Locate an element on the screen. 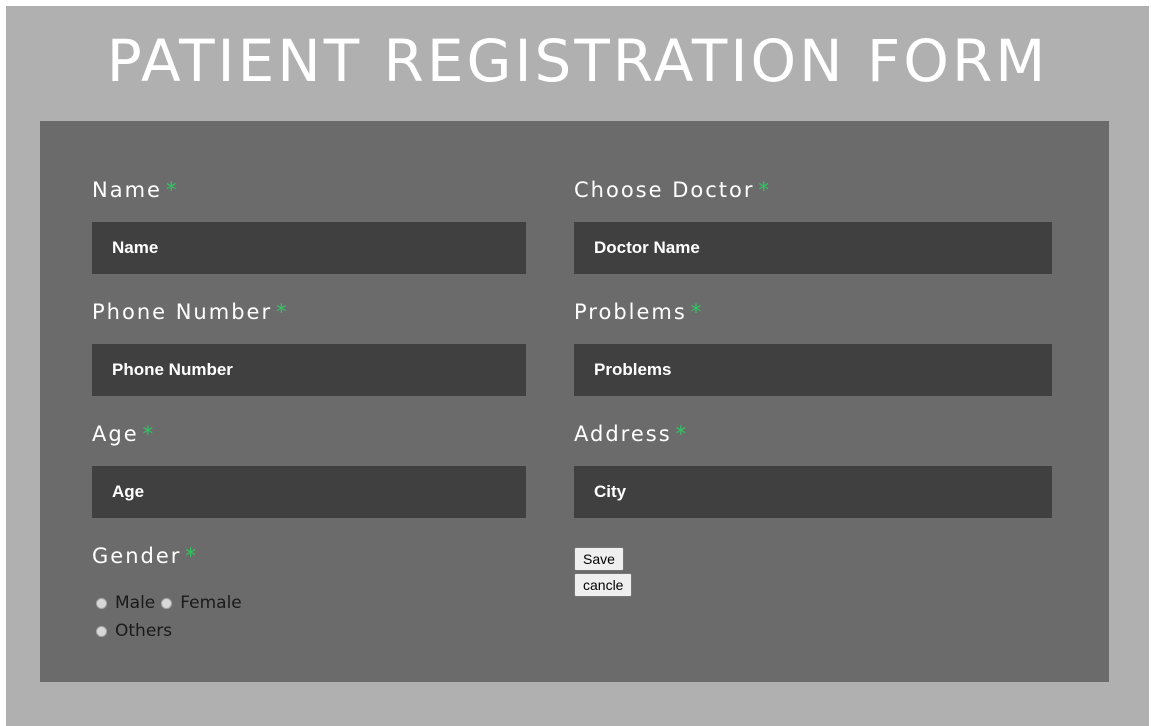 The image size is (1151, 726). gender-option-female: Female is located at coordinates (201, 603).